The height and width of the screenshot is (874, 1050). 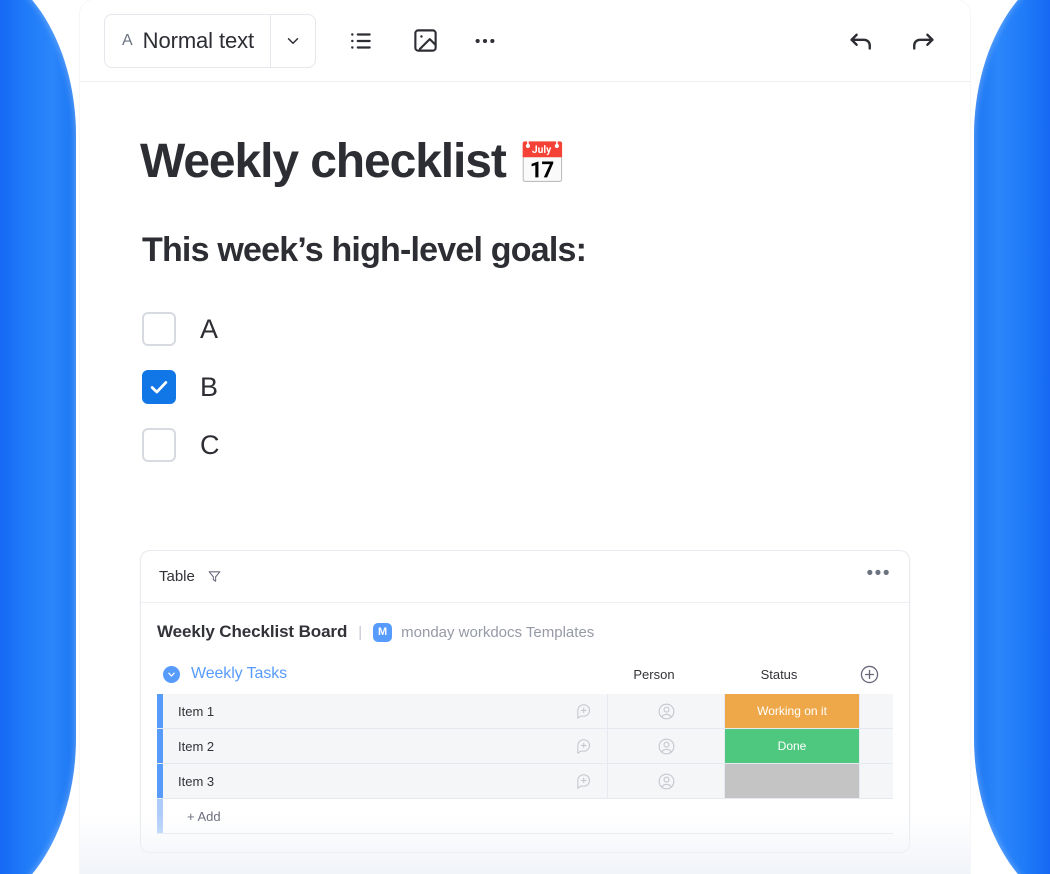 I want to click on chevron-down-icon, so click(x=292, y=40).